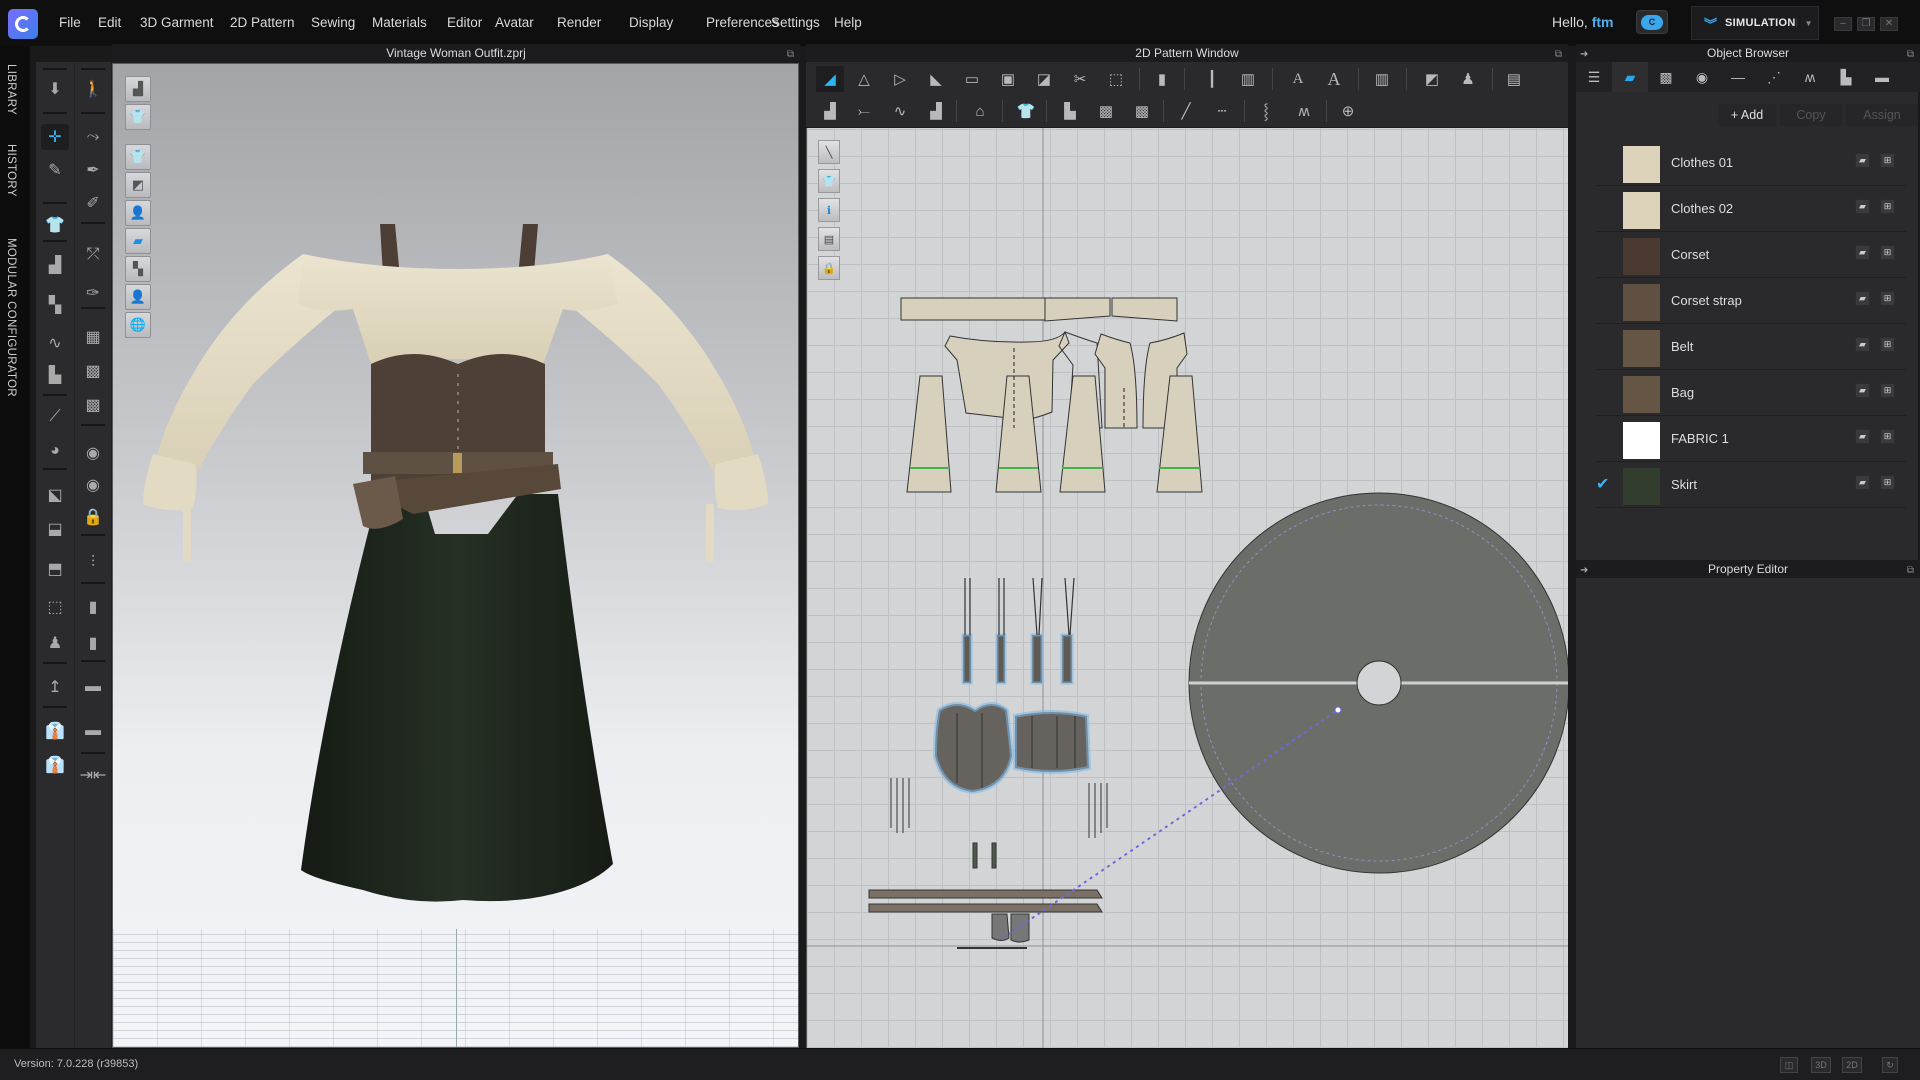  I want to click on fabric-item: Belt ▰ ⊞, so click(1751, 347).